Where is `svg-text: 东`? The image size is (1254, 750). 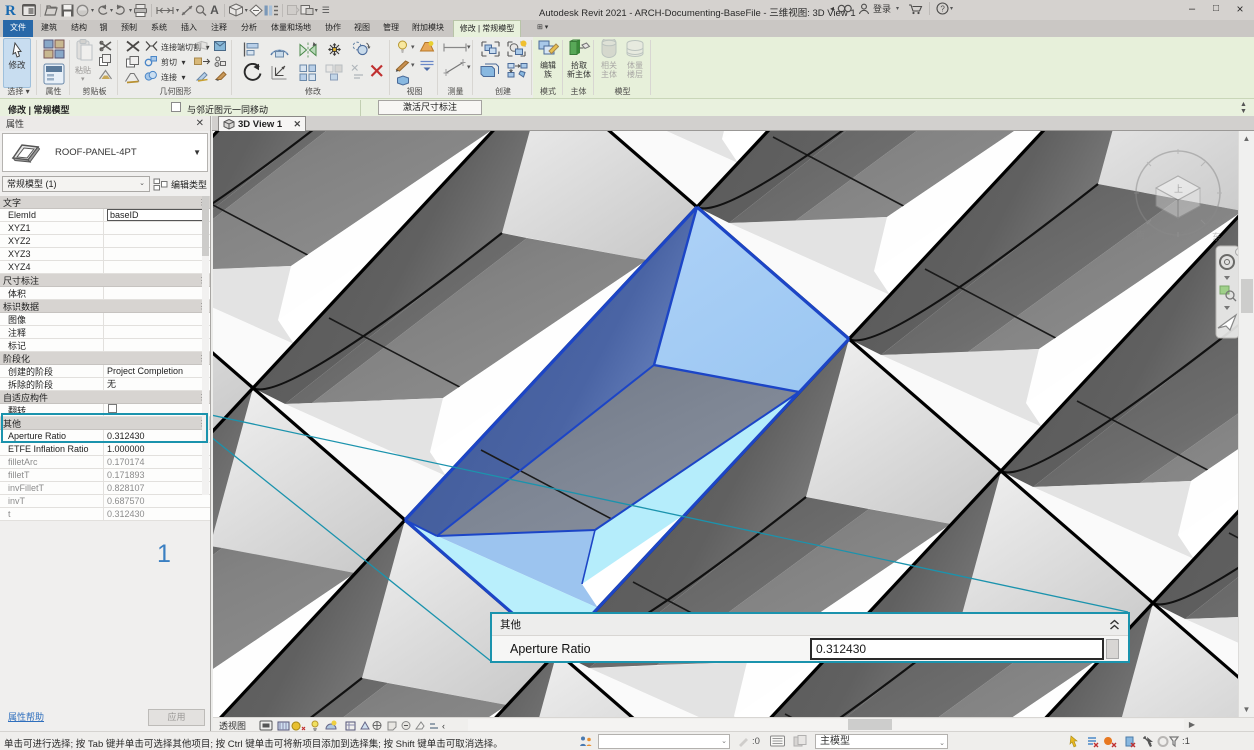 svg-text: 东 is located at coordinates (1216, 236).